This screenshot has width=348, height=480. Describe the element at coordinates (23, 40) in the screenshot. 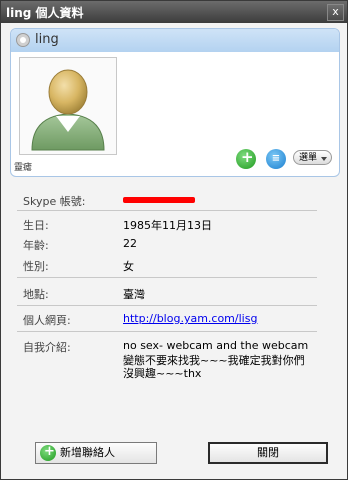

I see `online-status-icon` at that location.